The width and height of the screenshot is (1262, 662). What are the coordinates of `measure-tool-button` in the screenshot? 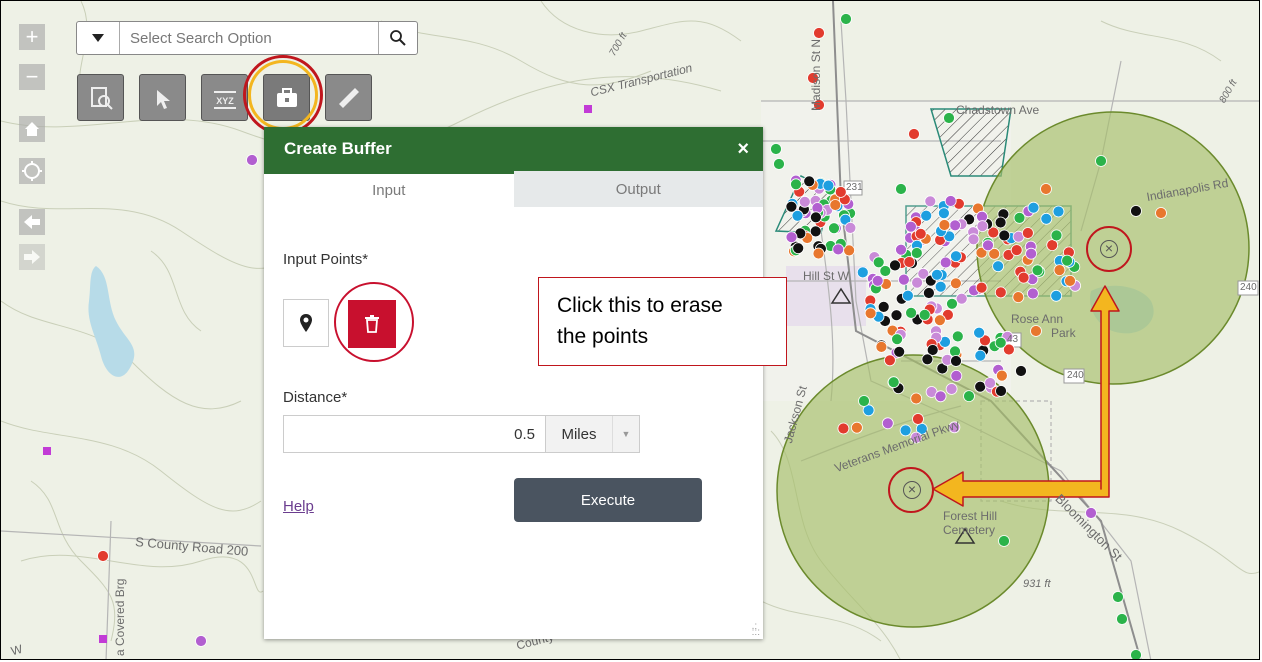 It's located at (348, 97).